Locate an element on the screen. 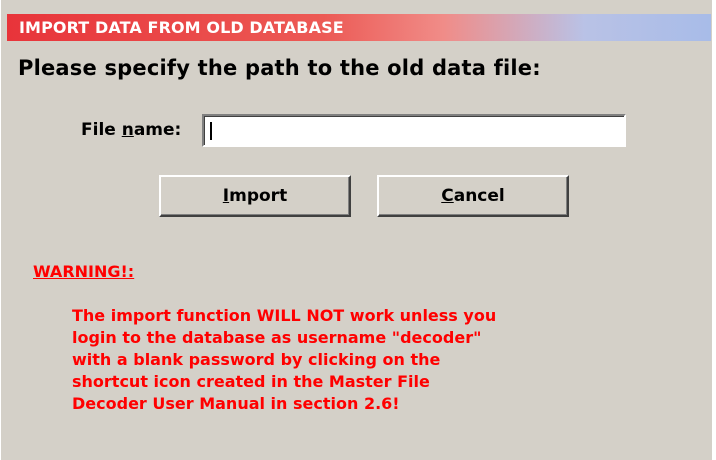  cancel-button-label: ancel is located at coordinates (479, 196).